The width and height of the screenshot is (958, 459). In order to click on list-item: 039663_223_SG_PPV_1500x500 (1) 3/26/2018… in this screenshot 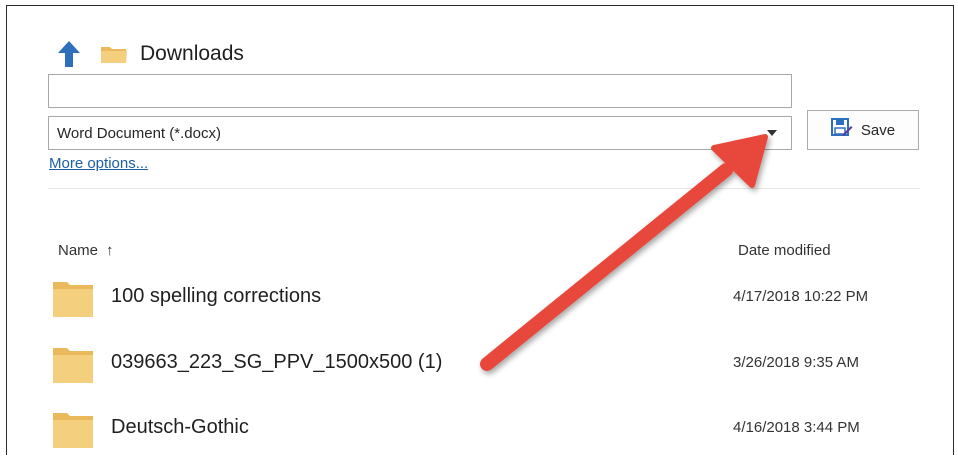, I will do `click(484, 366)`.